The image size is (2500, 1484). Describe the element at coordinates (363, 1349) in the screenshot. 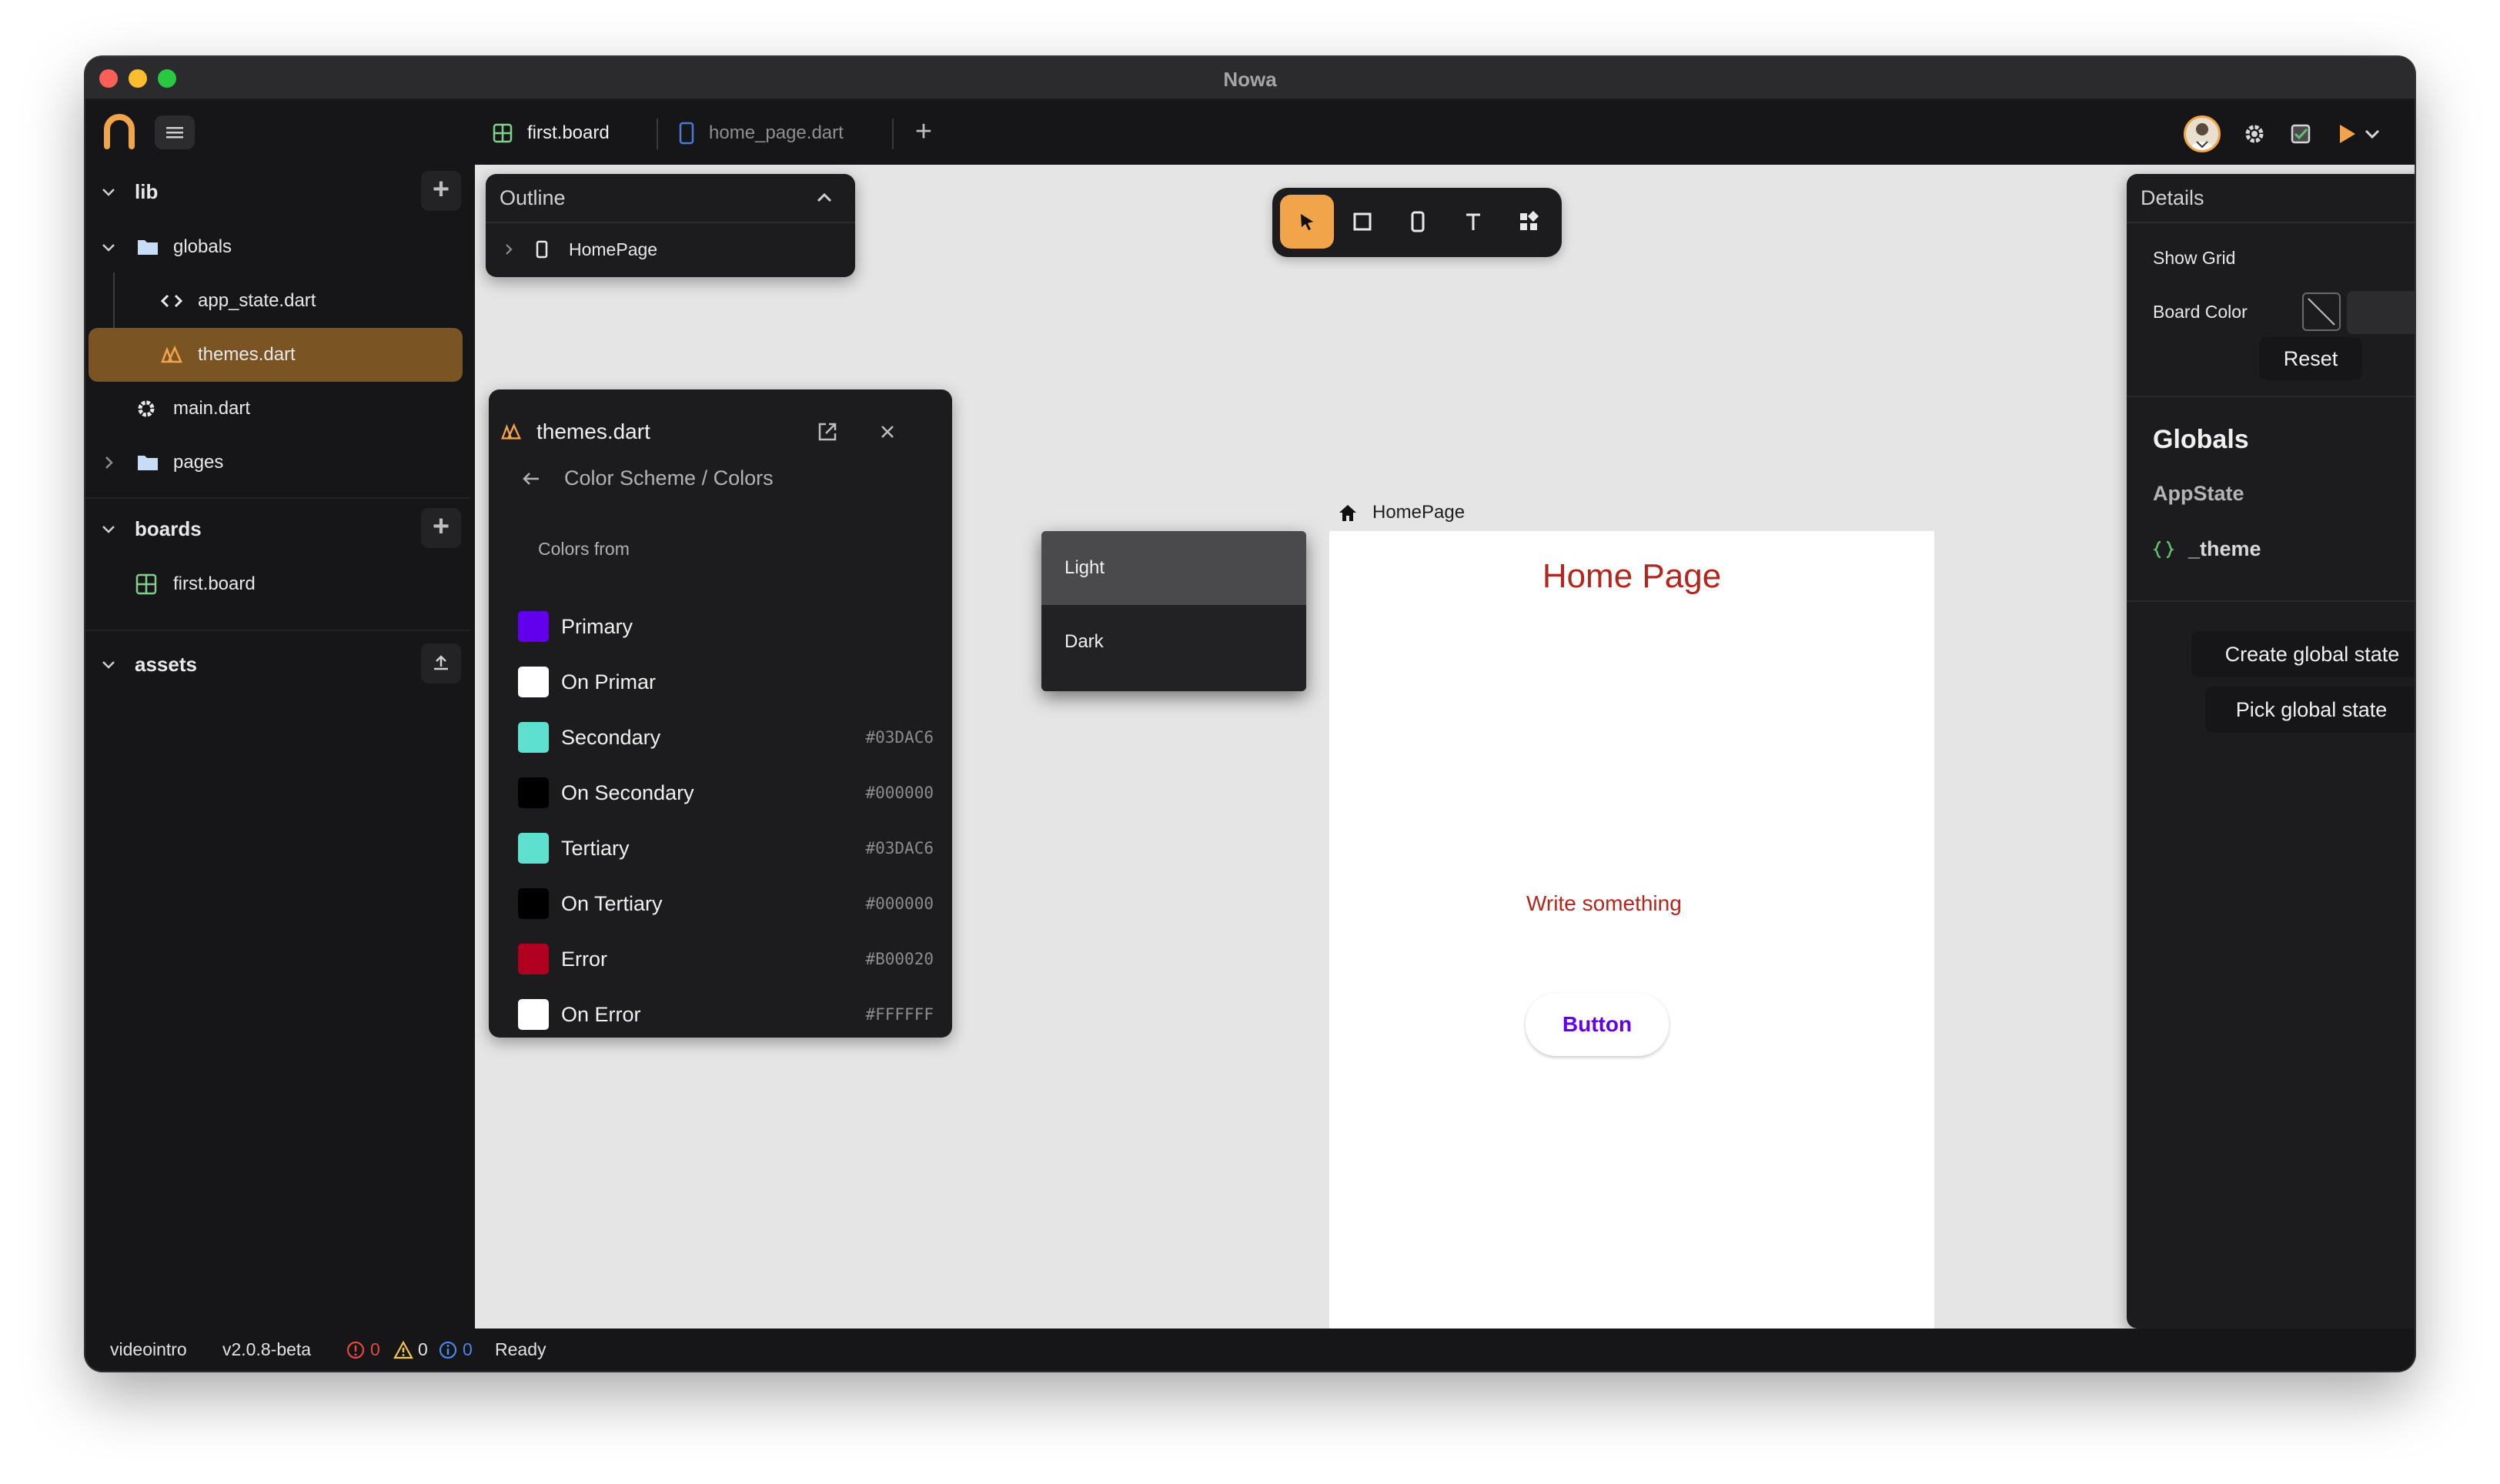

I see `error-count: 0` at that location.